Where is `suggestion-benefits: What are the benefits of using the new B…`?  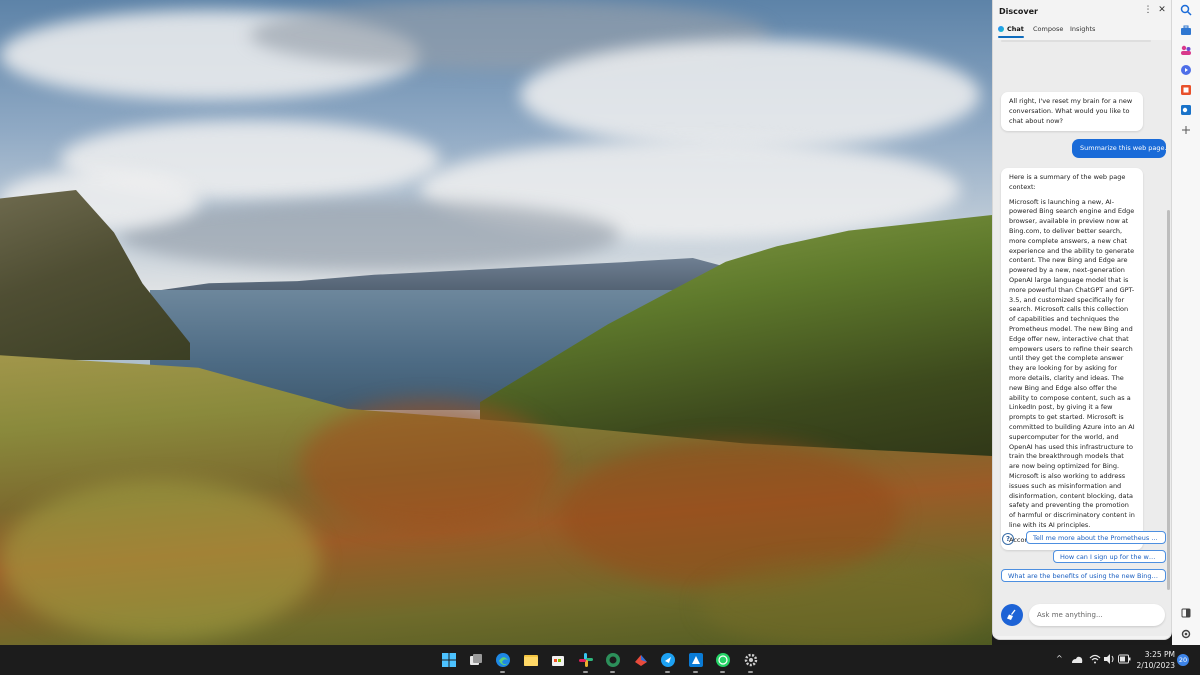
suggestion-benefits: What are the benefits of using the new B… is located at coordinates (1083, 575).